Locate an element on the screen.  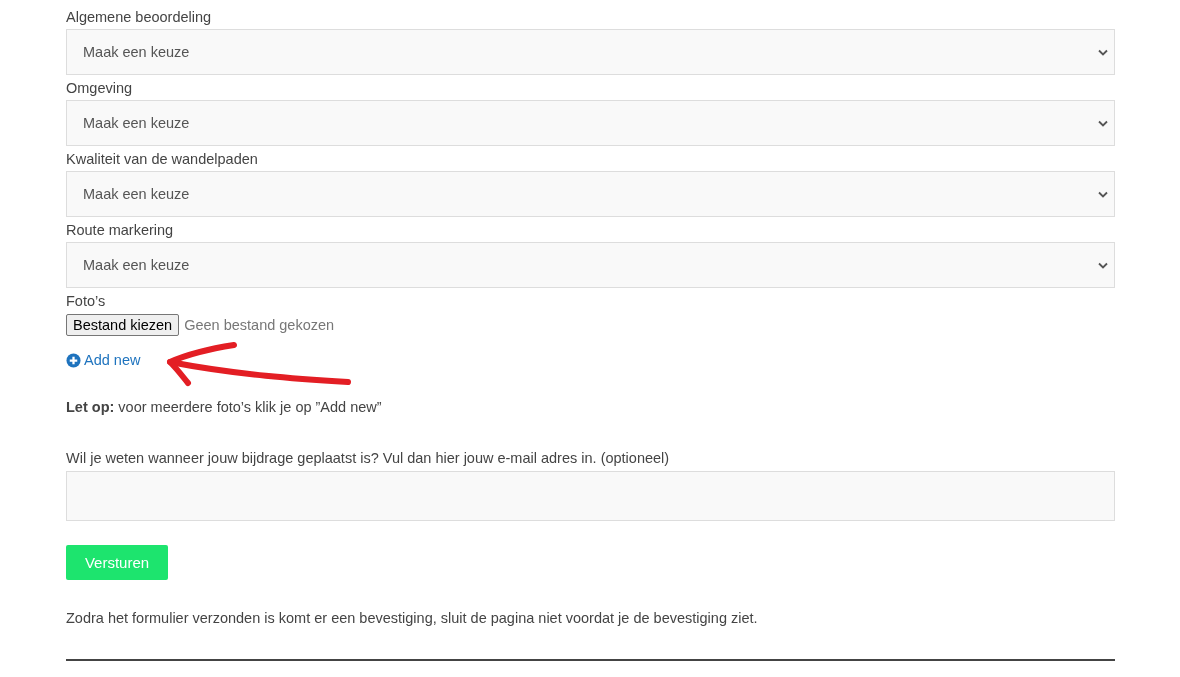
add-new-link: Add new is located at coordinates (103, 360).